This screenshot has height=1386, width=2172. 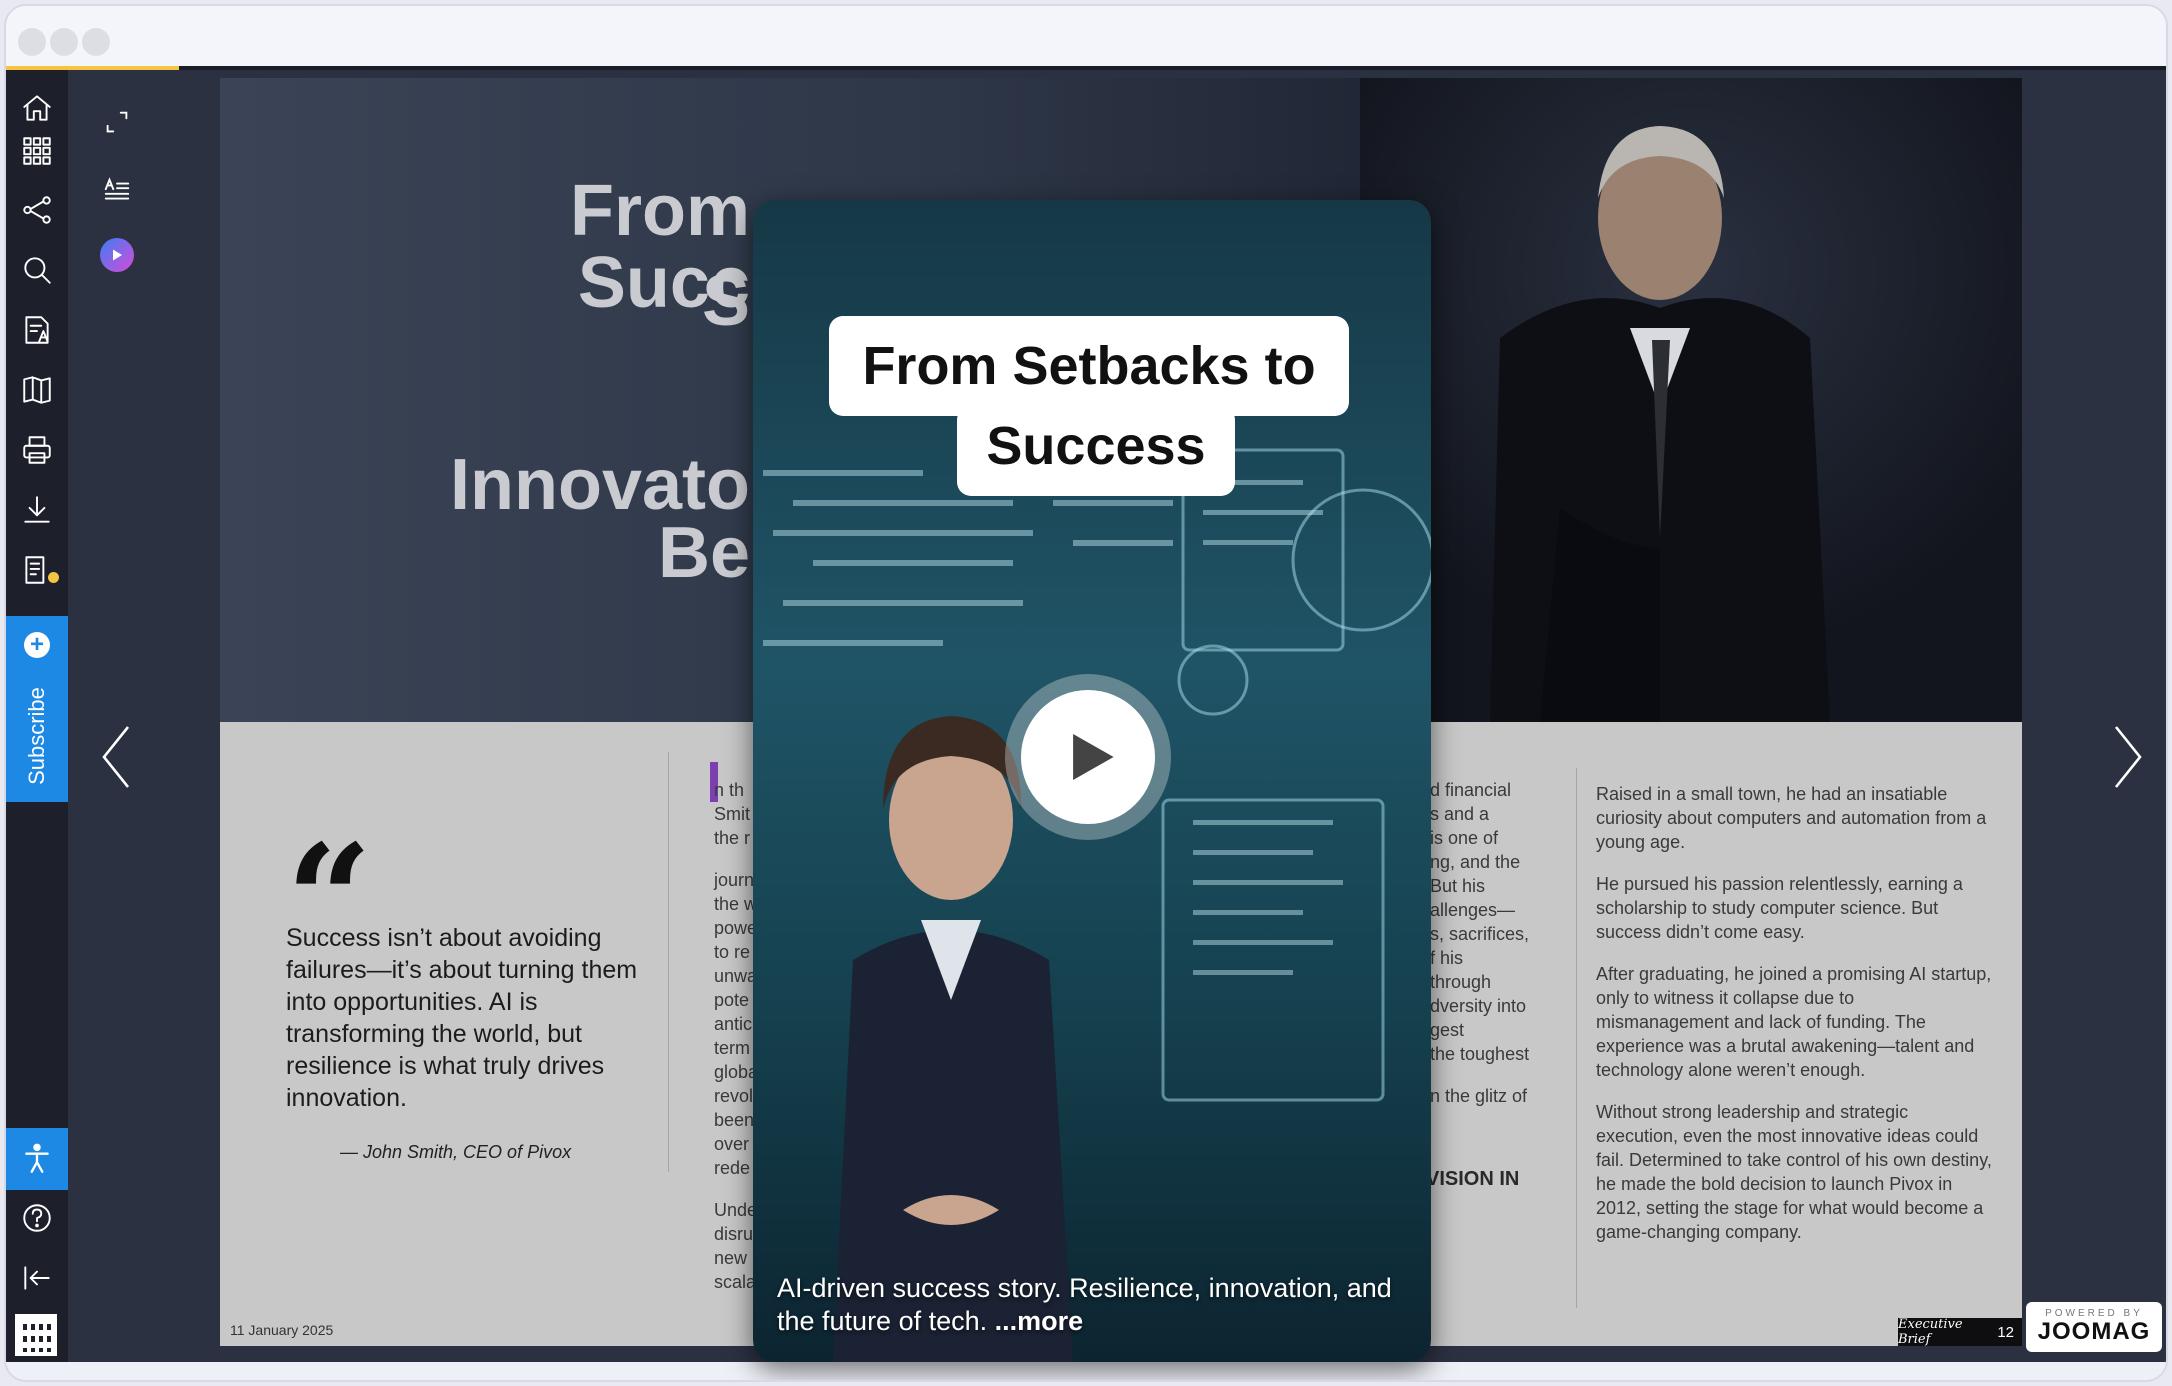 What do you see at coordinates (1086, 68) in the screenshot?
I see `reading-progress-bar` at bounding box center [1086, 68].